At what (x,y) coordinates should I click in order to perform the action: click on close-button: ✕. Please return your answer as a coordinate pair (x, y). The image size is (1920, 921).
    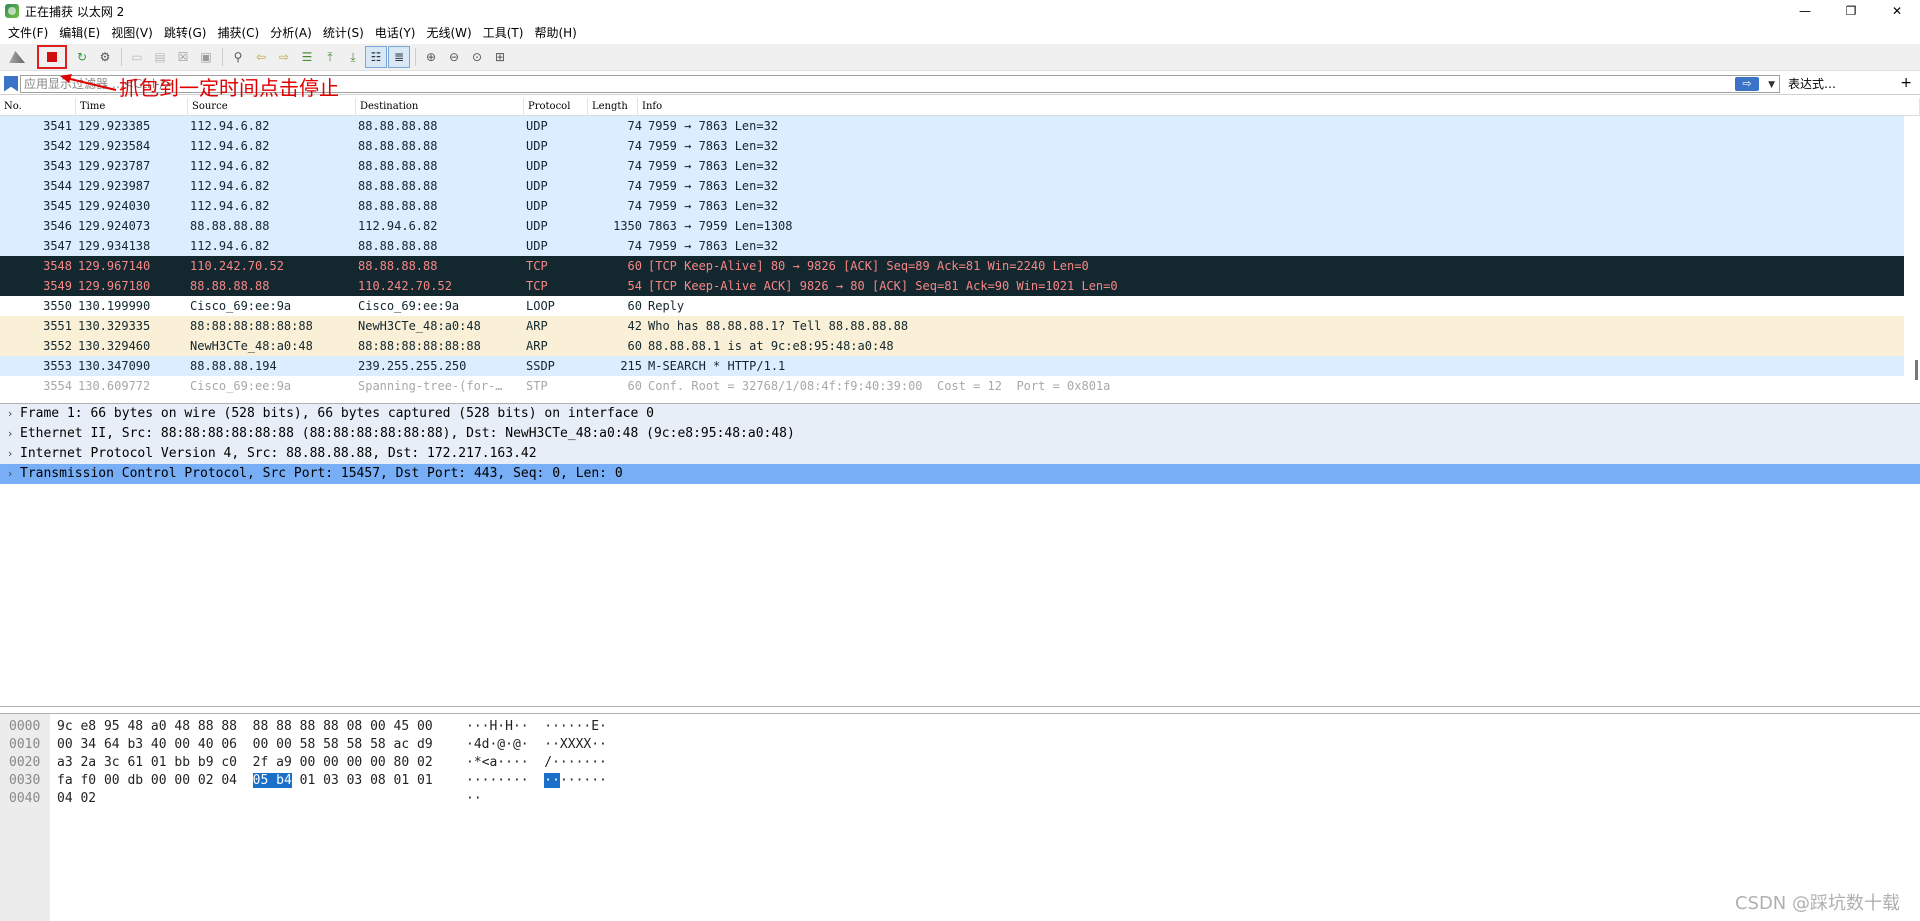
    Looking at the image, I should click on (1897, 11).